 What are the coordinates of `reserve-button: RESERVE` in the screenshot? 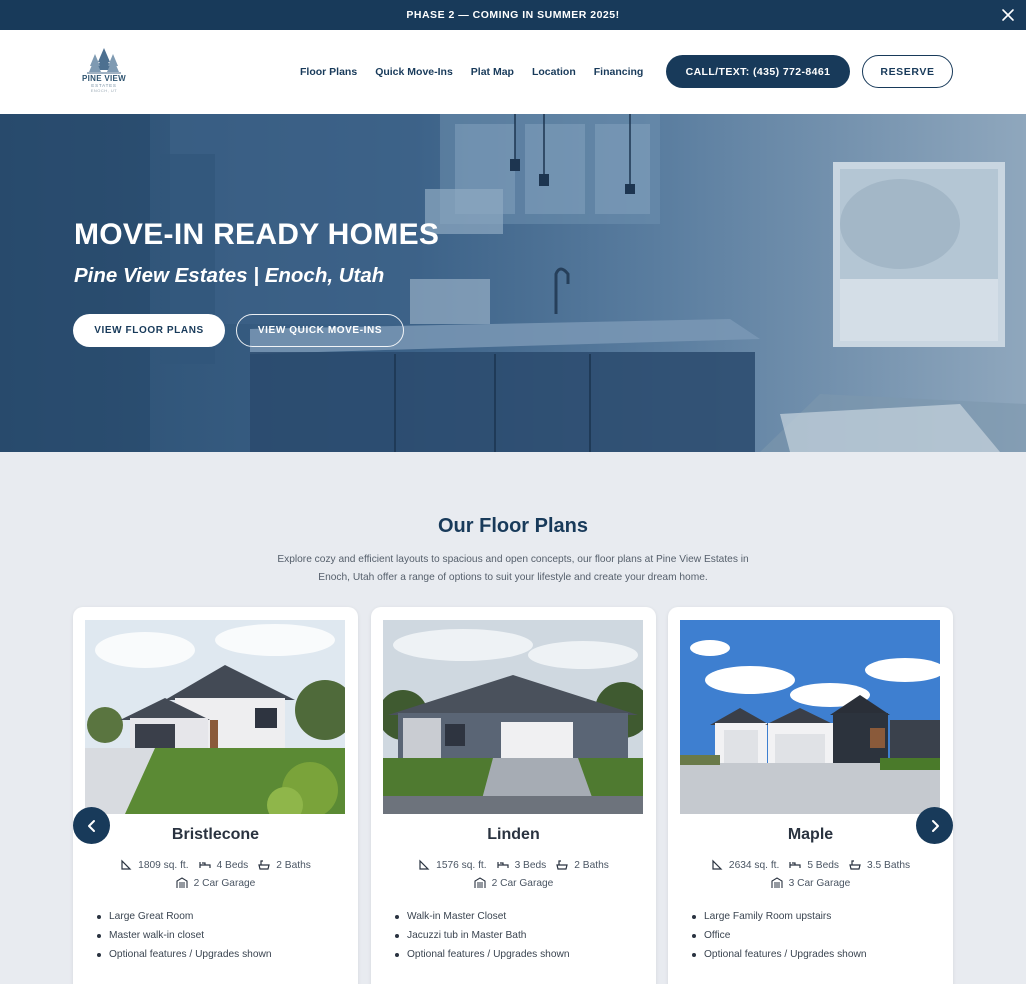 It's located at (907, 71).